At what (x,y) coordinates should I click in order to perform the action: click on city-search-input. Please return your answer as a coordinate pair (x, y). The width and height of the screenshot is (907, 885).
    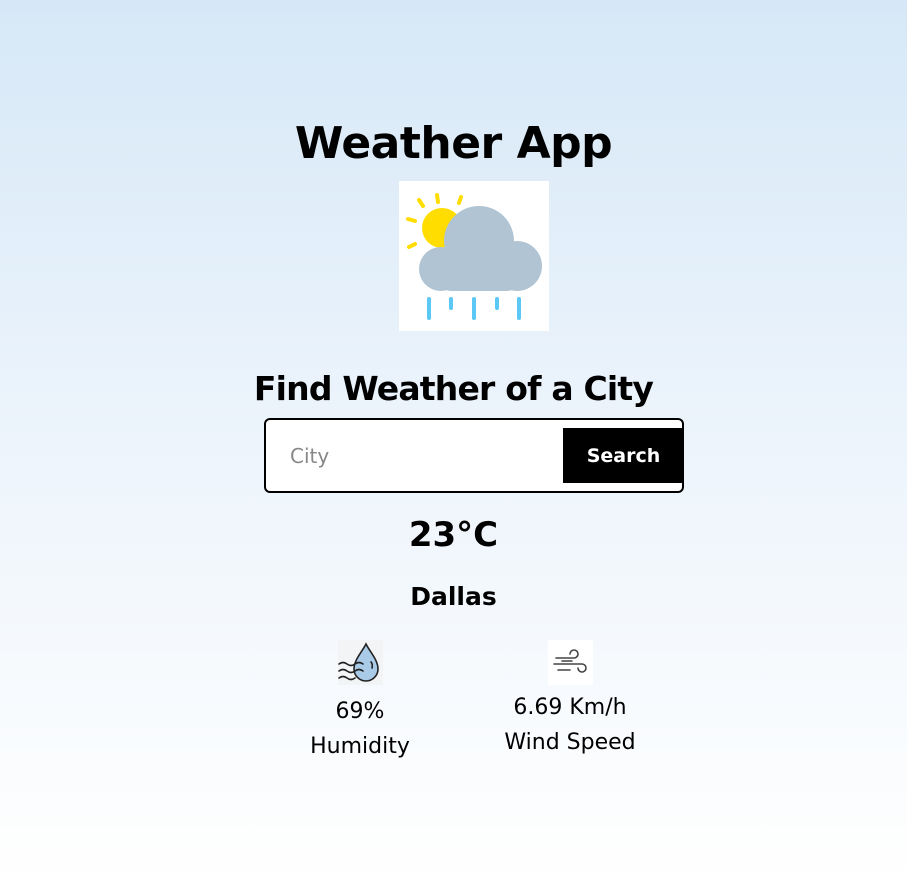
    Looking at the image, I should click on (414, 455).